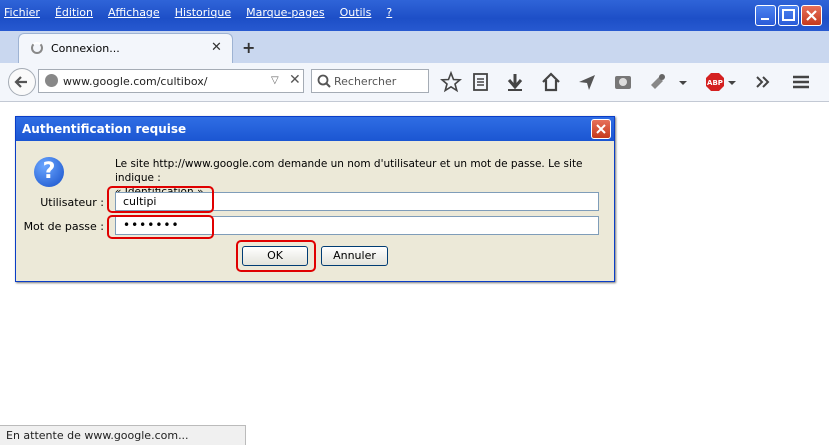 The width and height of the screenshot is (829, 445). I want to click on send-icon, so click(587, 82).